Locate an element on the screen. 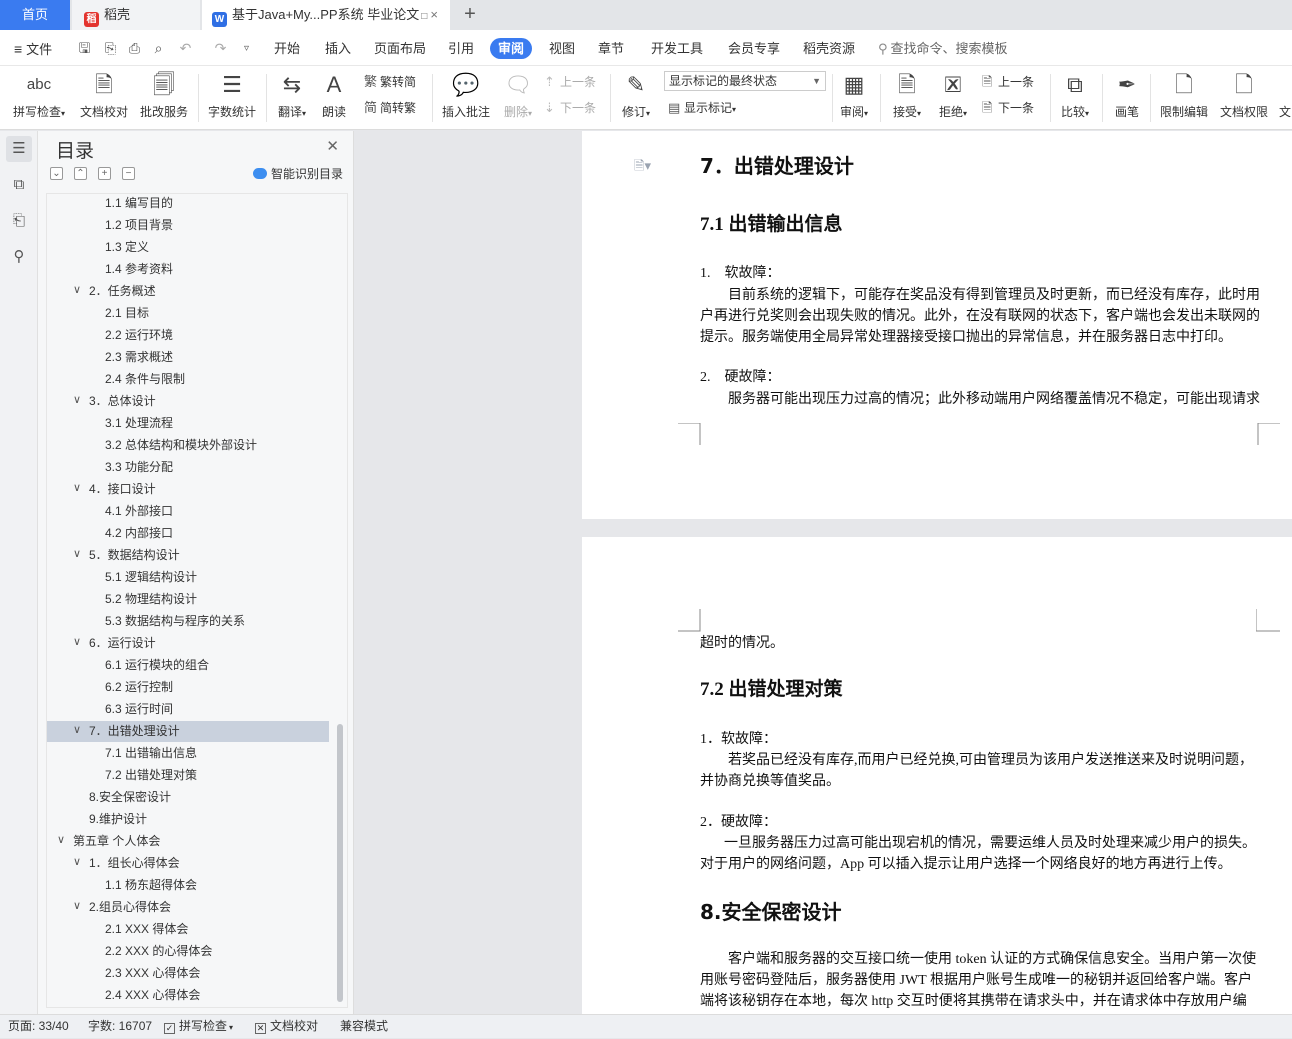  toc-item: ∨ 2．任务概述 is located at coordinates (188, 291).